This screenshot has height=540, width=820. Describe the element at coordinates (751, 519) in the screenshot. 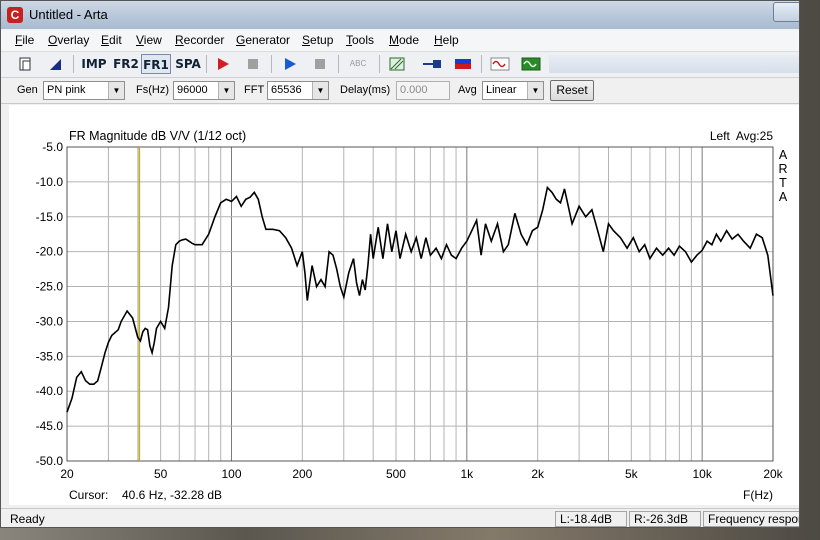

I see `status-mode: Frequency respor` at that location.